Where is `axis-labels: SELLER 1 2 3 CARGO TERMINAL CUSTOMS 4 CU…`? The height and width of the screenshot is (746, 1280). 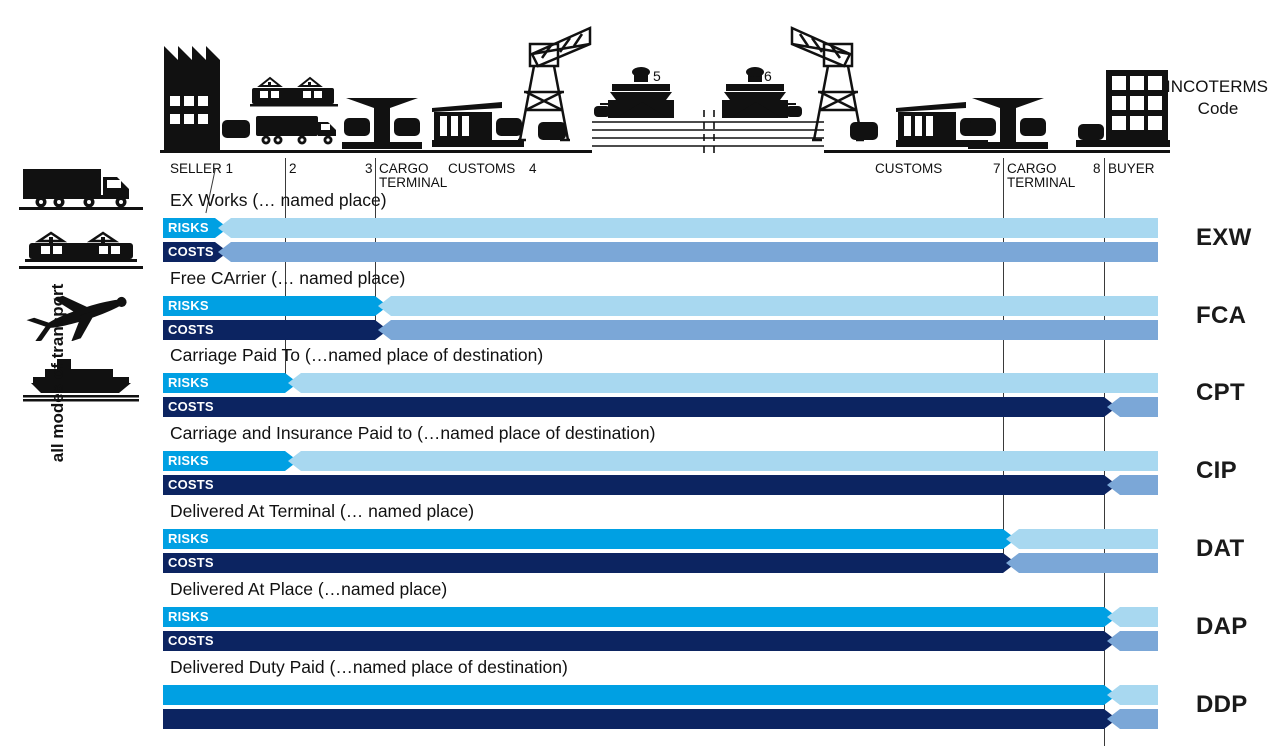 axis-labels: SELLER 1 2 3 CARGO TERMINAL CUSTOMS 4 CU… is located at coordinates (640, 176).